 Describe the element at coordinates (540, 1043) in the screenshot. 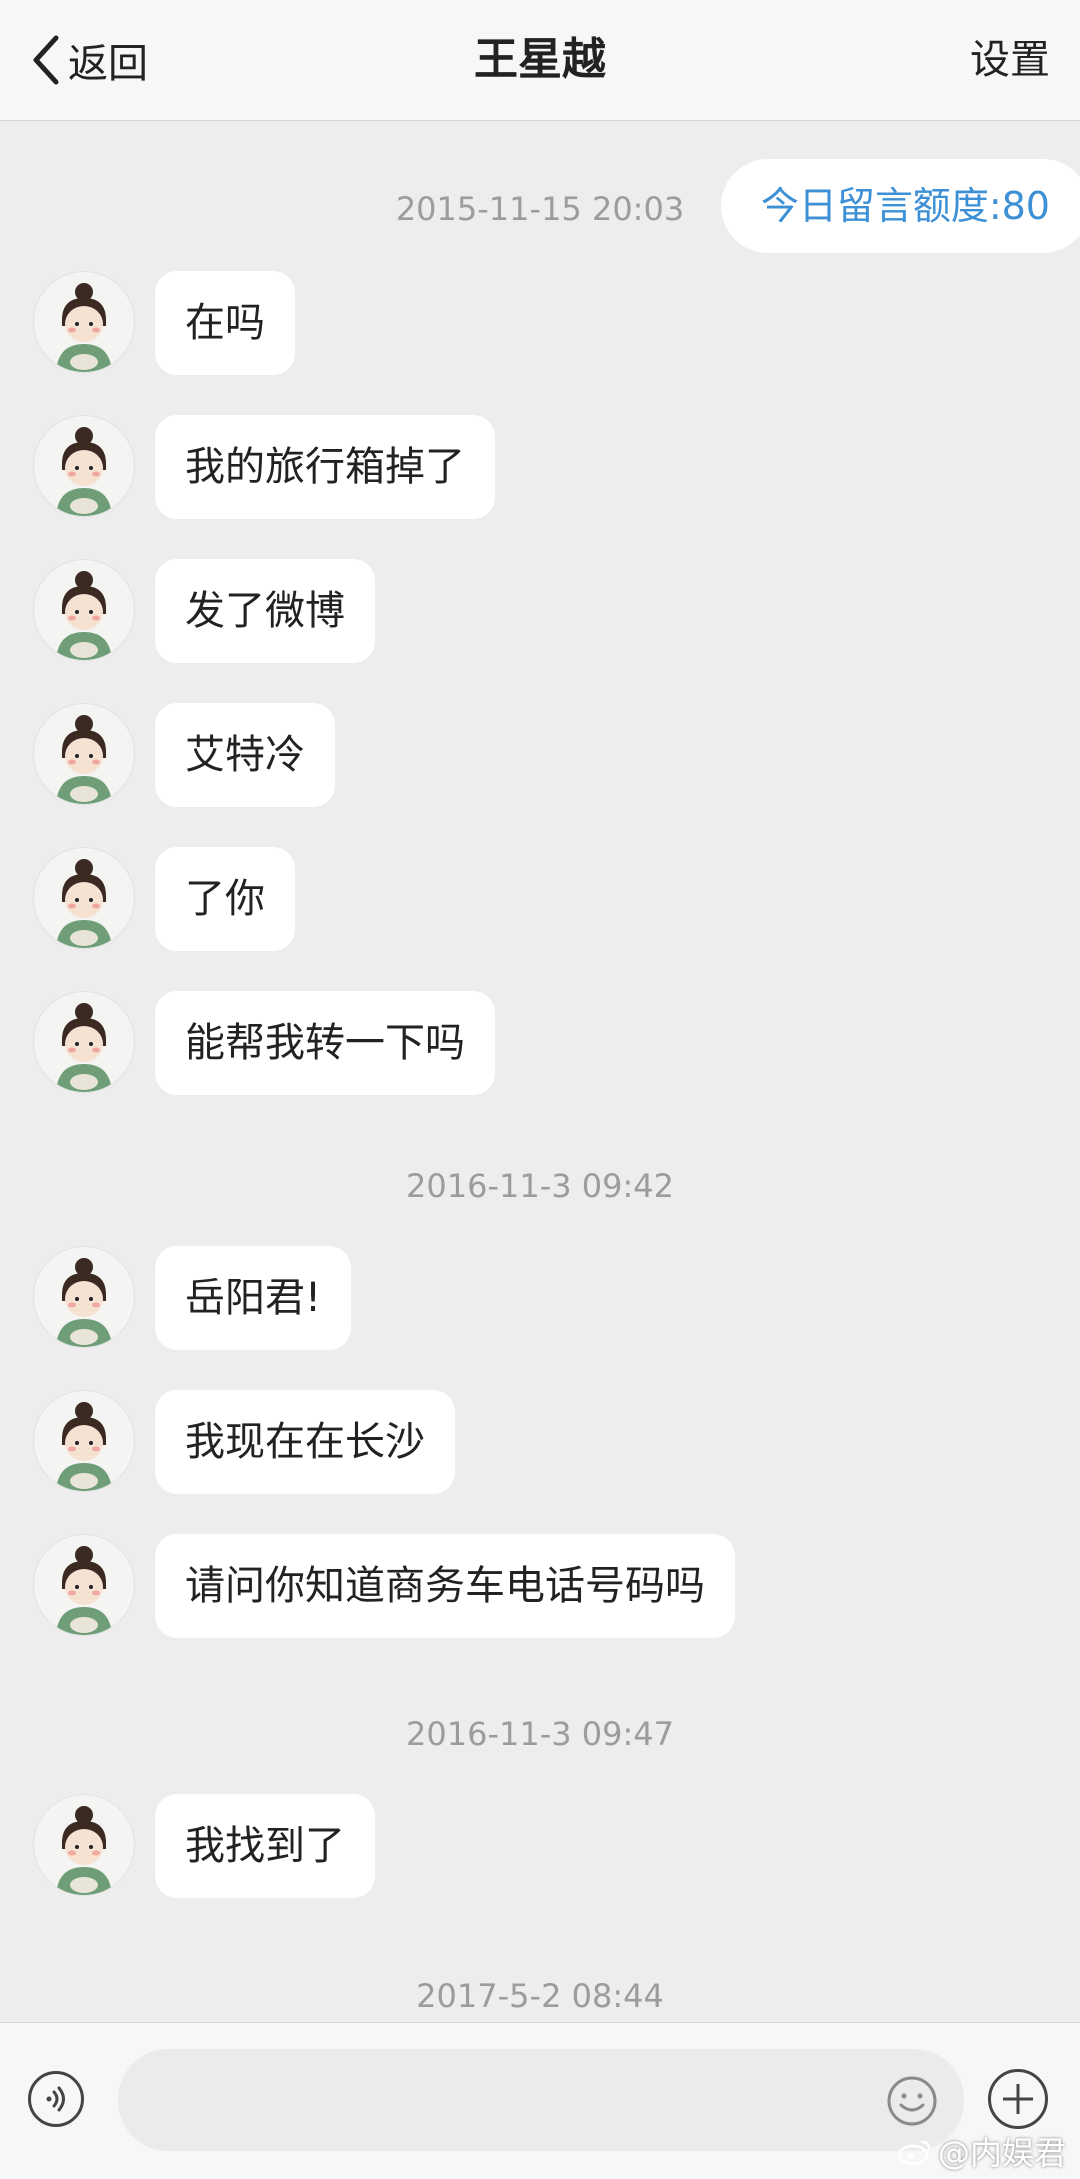

I see `message-row: 能帮我转一下吗` at that location.